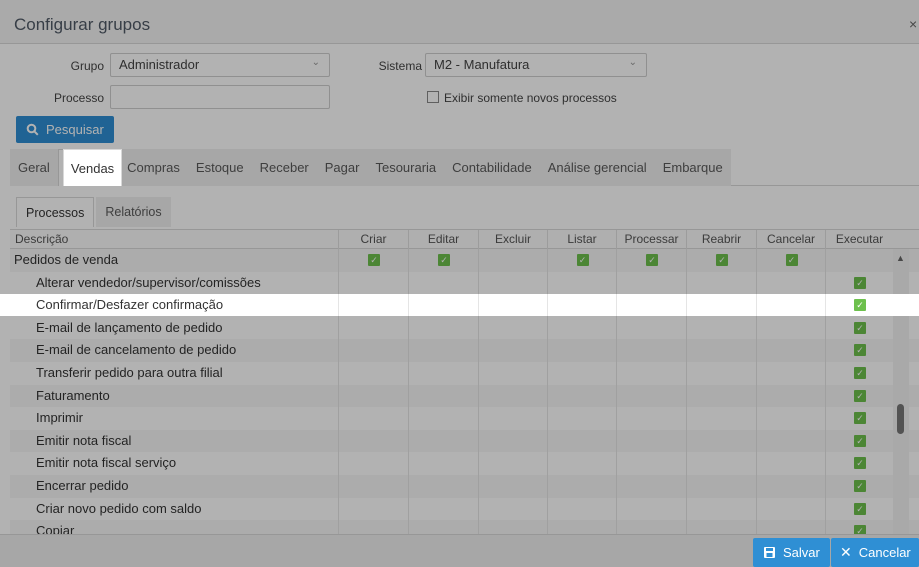 This screenshot has width=919, height=567. What do you see at coordinates (65, 129) in the screenshot?
I see `pesquisar-button: Pesquisar` at bounding box center [65, 129].